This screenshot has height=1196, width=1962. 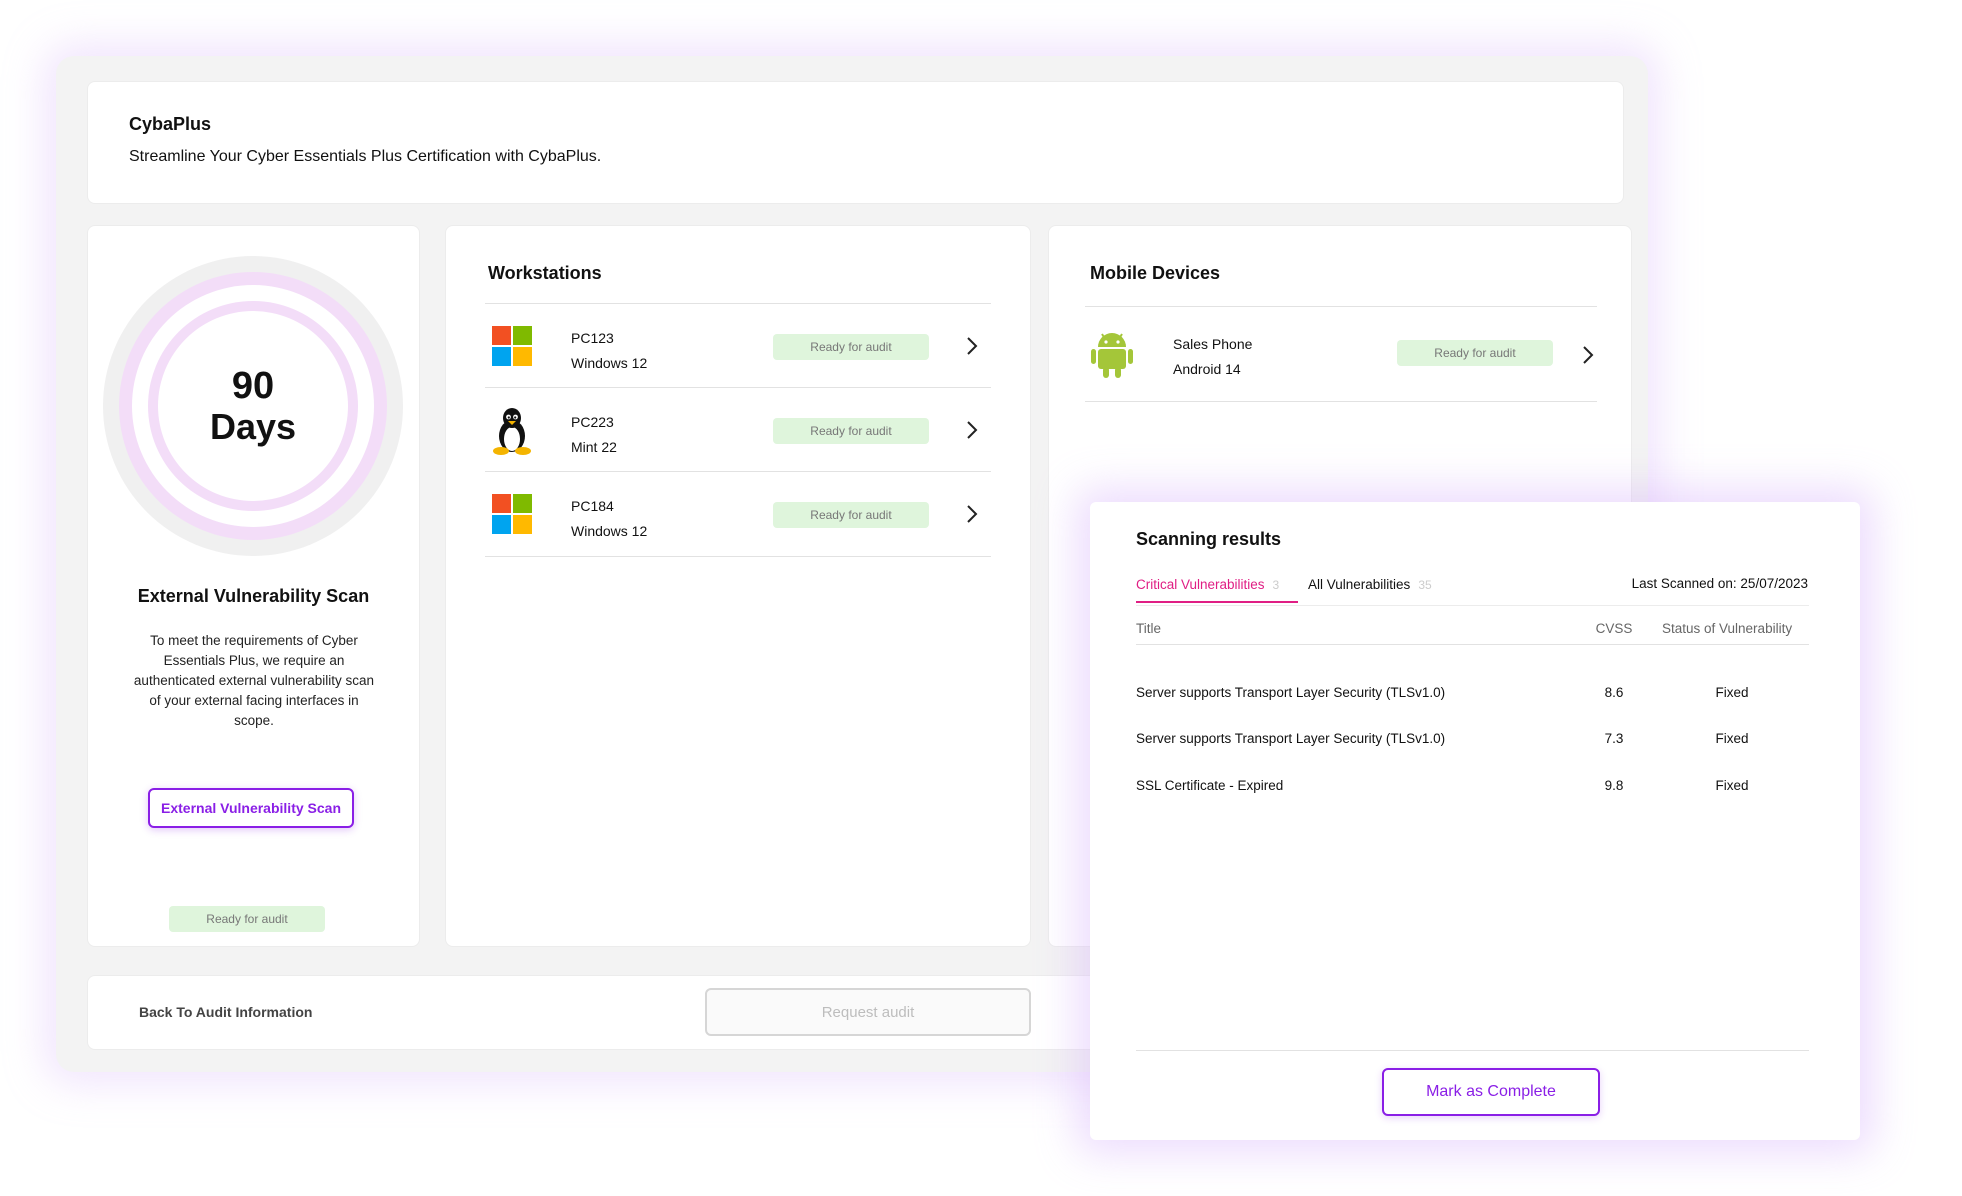 What do you see at coordinates (1614, 628) in the screenshot?
I see `column-header-cvss: CVSS` at bounding box center [1614, 628].